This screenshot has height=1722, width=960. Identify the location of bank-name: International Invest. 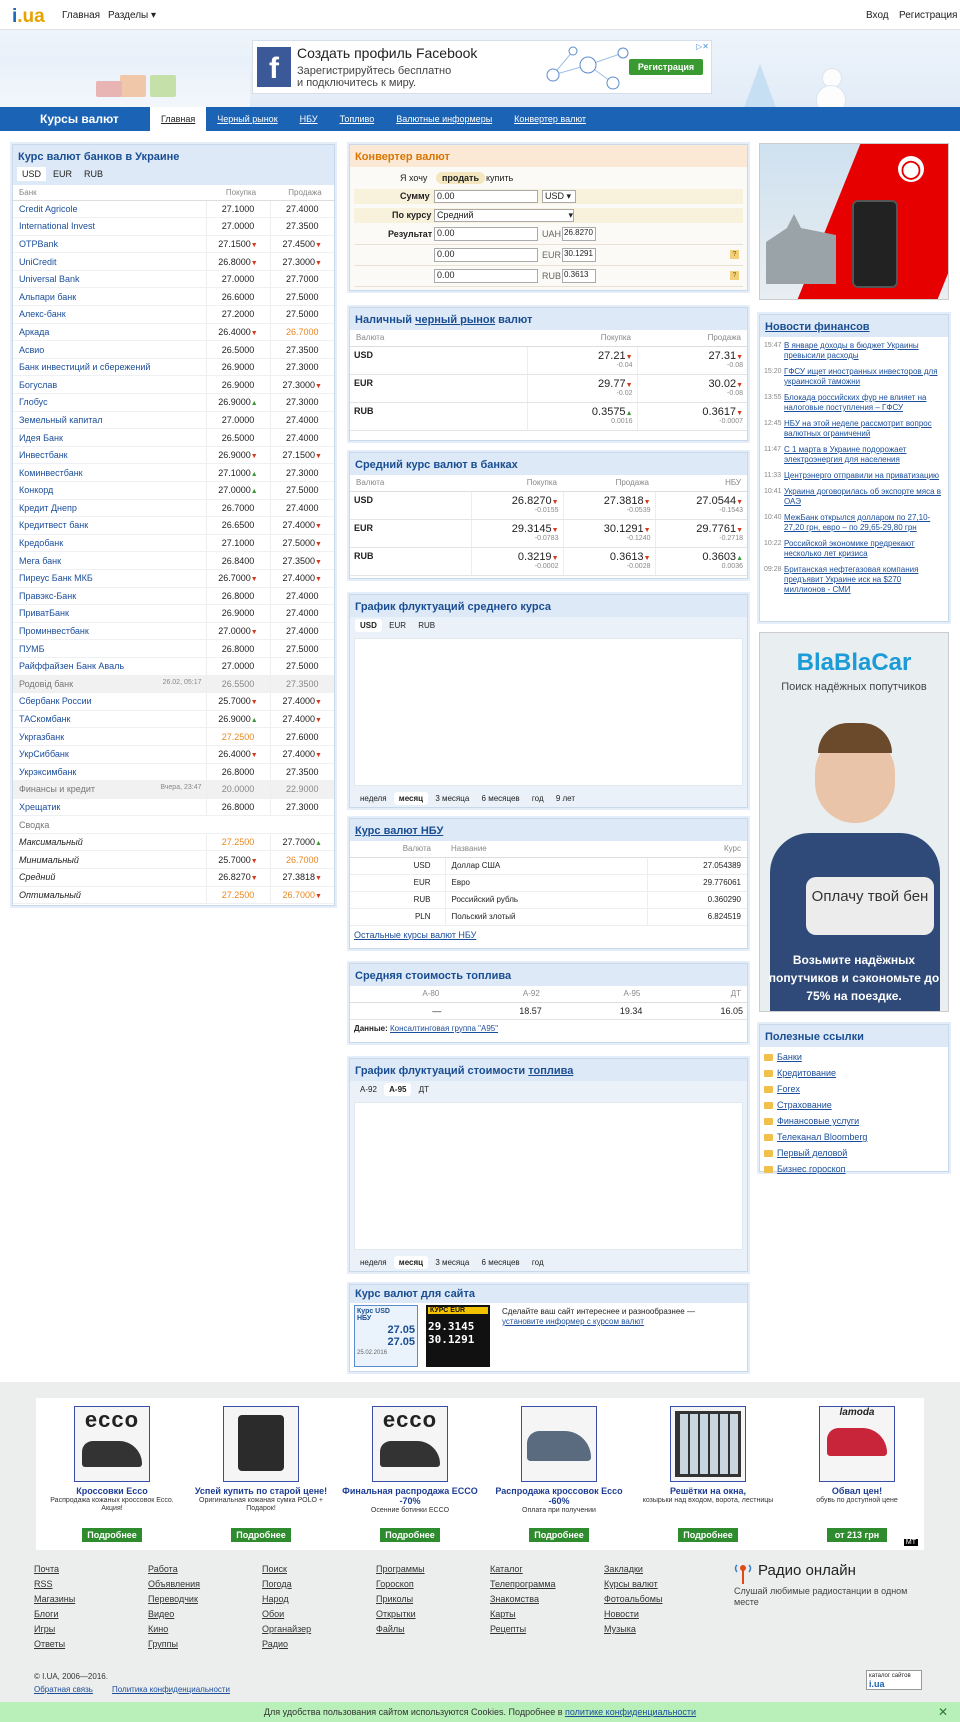
(109, 226).